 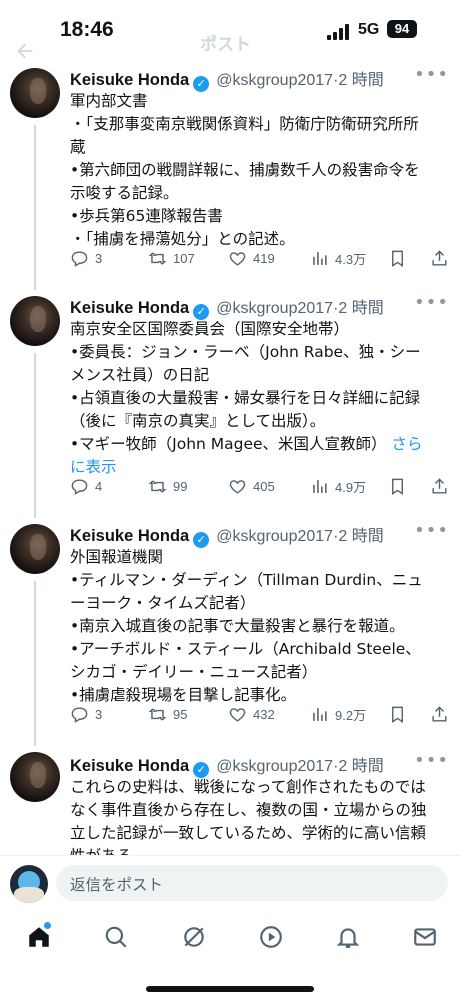 I want to click on show-more-link: に表示, so click(x=256, y=467).